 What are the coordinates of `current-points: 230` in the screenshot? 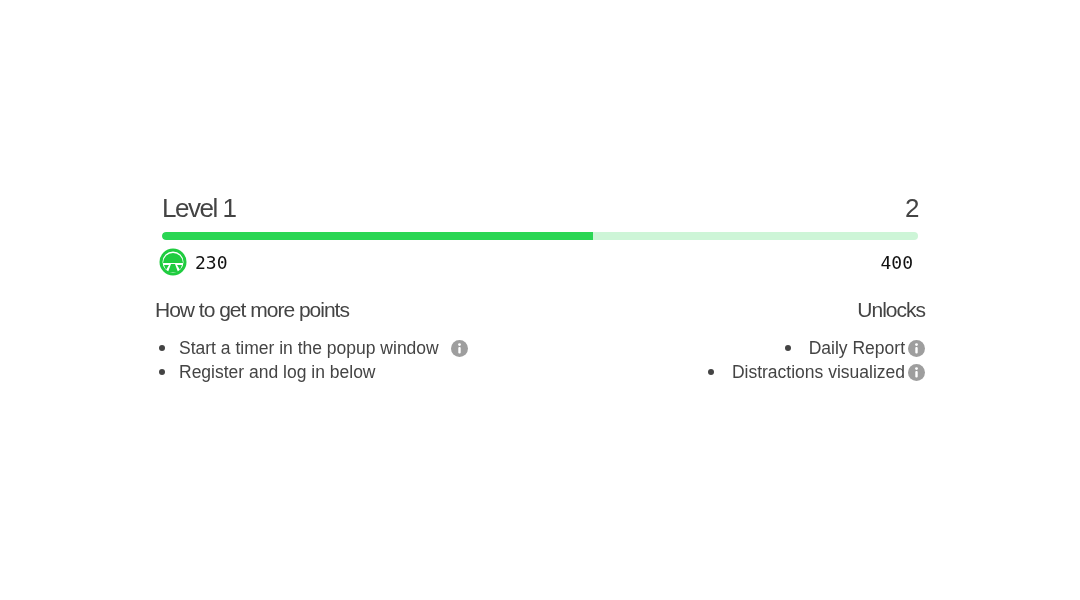 It's located at (211, 262).